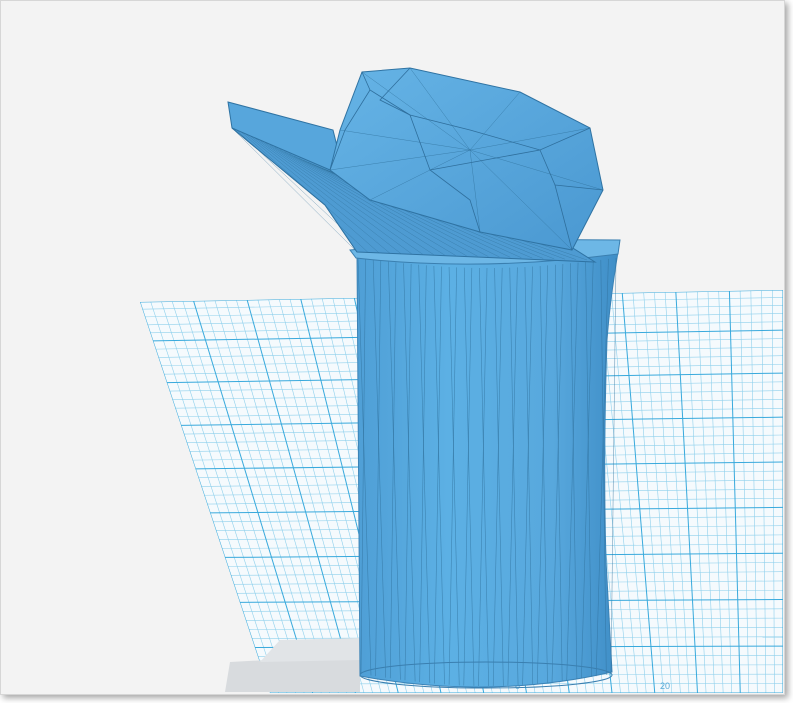 This screenshot has height=703, width=793. Describe the element at coordinates (665, 686) in the screenshot. I see `ruler-label-20: 20` at that location.